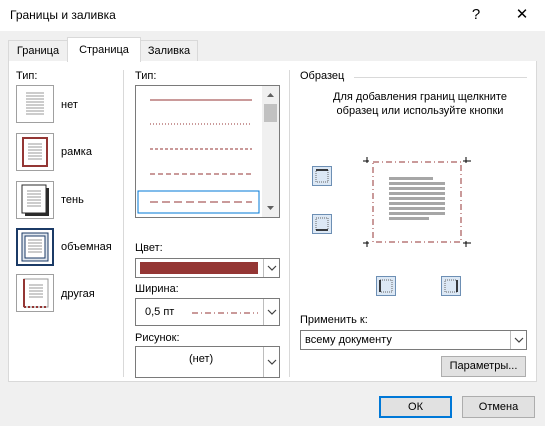 The image size is (545, 426). I want to click on style-label: Тип:, so click(145, 76).